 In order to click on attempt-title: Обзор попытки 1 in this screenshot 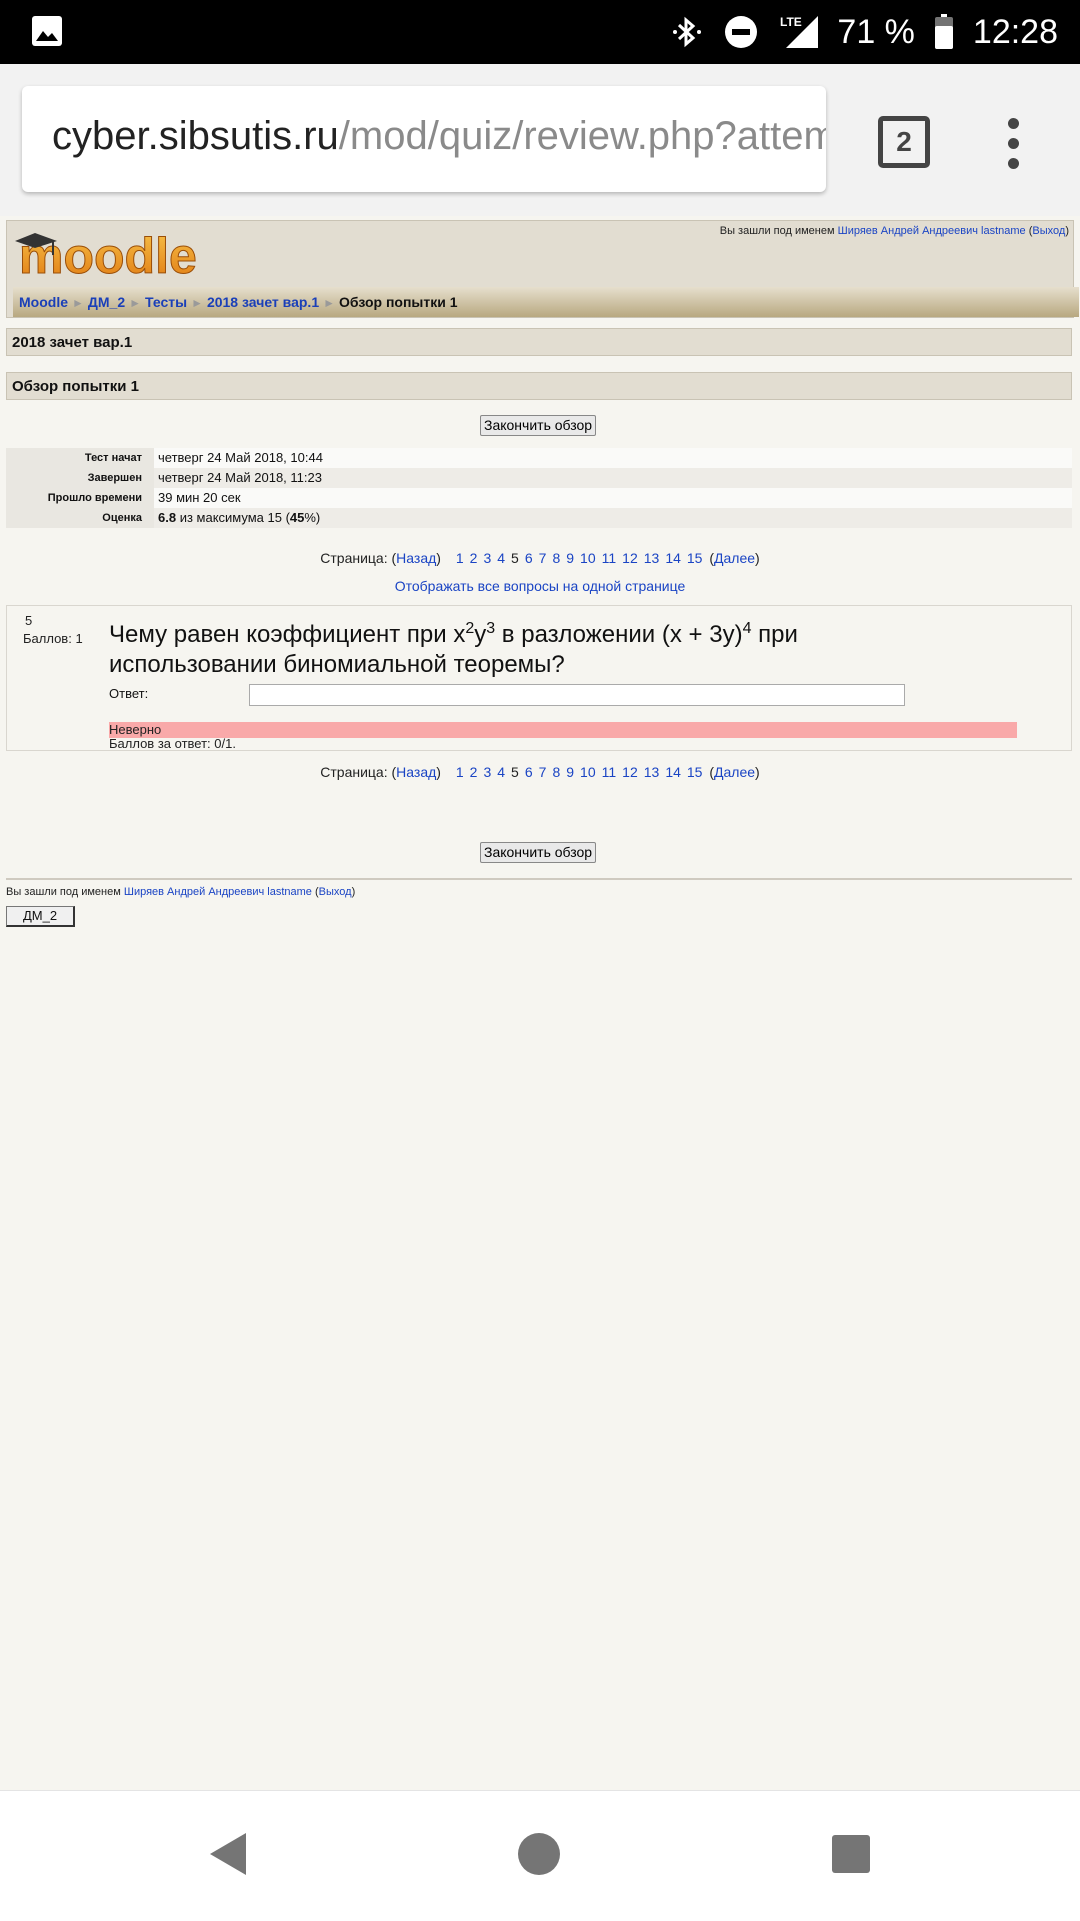, I will do `click(539, 386)`.